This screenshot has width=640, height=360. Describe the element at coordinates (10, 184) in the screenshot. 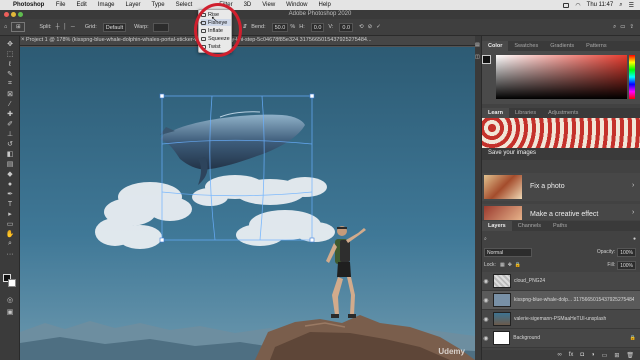

I see `dodge-tool-icon: ●` at that location.